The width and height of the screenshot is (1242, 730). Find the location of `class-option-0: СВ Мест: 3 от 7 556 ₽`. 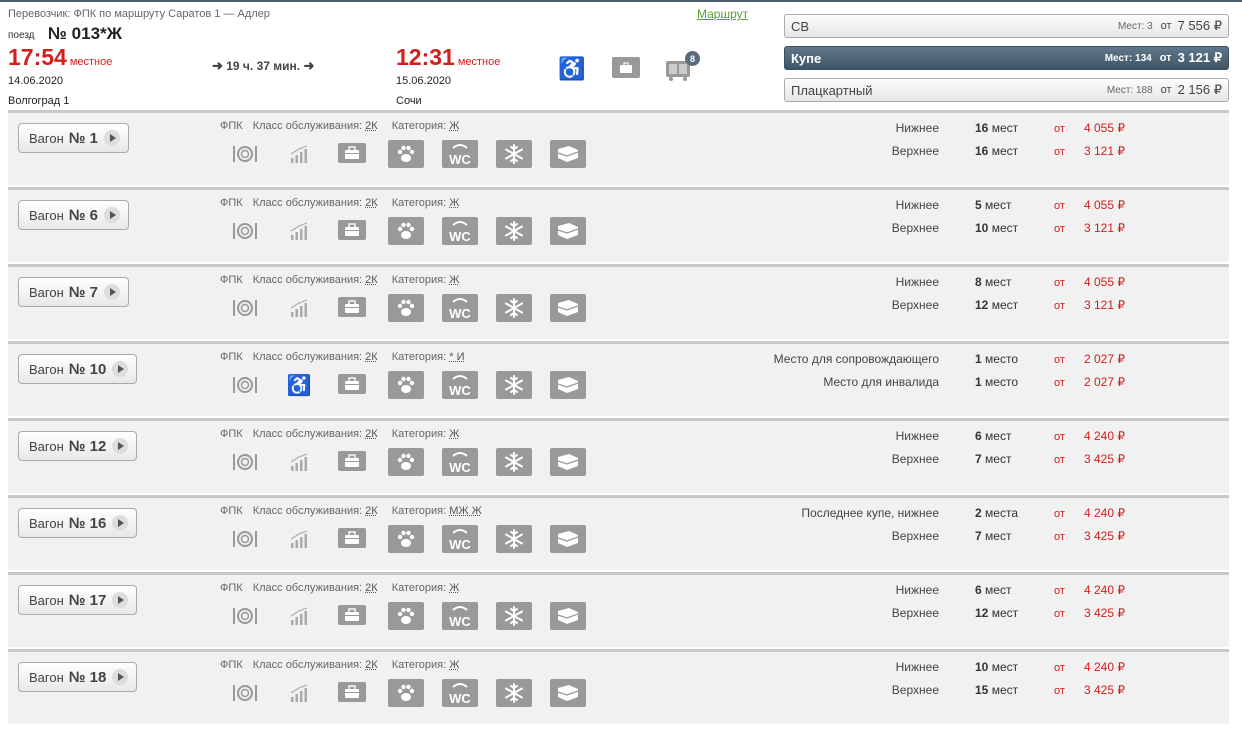

class-option-0: СВ Мест: 3 от 7 556 ₽ is located at coordinates (1006, 26).